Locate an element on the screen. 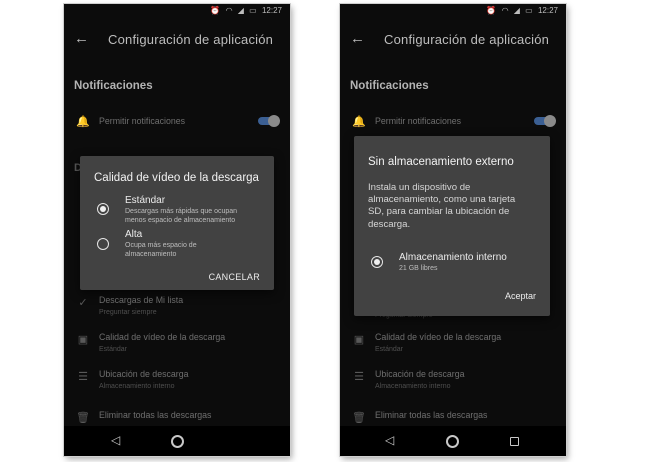  option-desc-high-line2: almacenamiento is located at coordinates (151, 254).